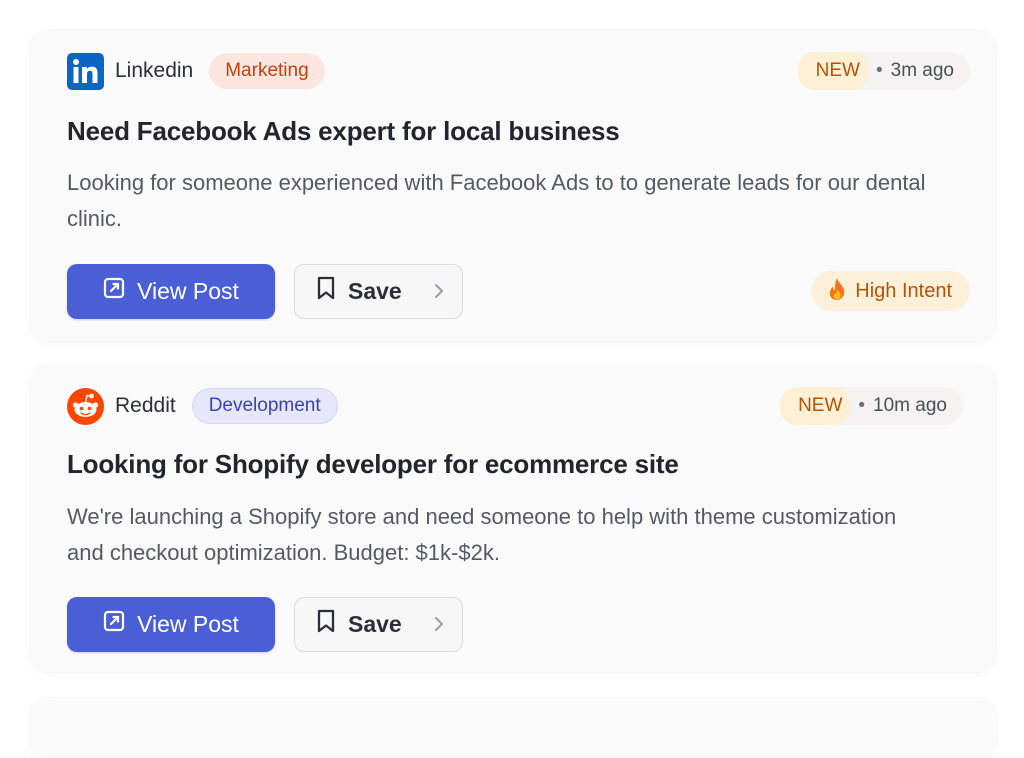 The image size is (1024, 758). I want to click on timestamp: 10m ago, so click(910, 405).